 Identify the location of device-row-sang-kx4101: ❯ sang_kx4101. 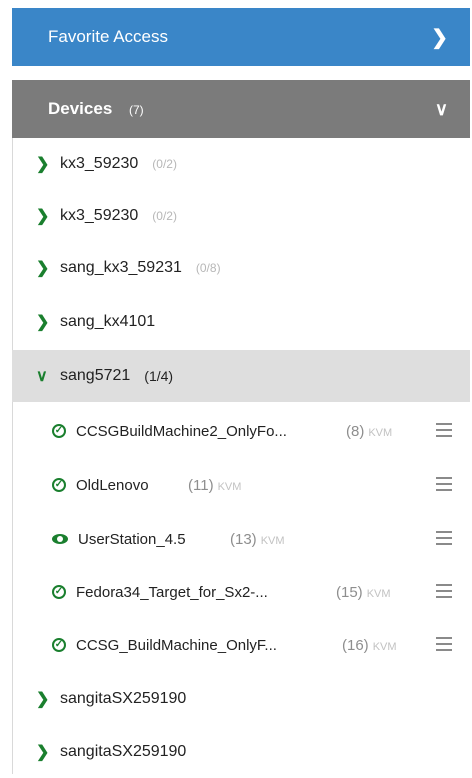
(241, 322).